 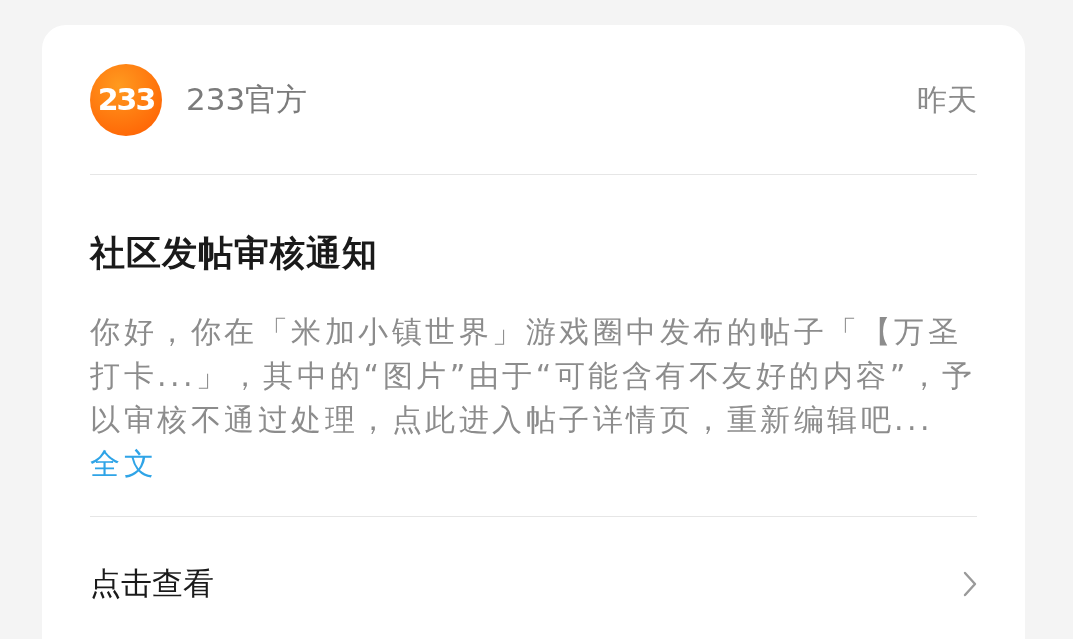 I want to click on chevron-right-icon, so click(x=970, y=583).